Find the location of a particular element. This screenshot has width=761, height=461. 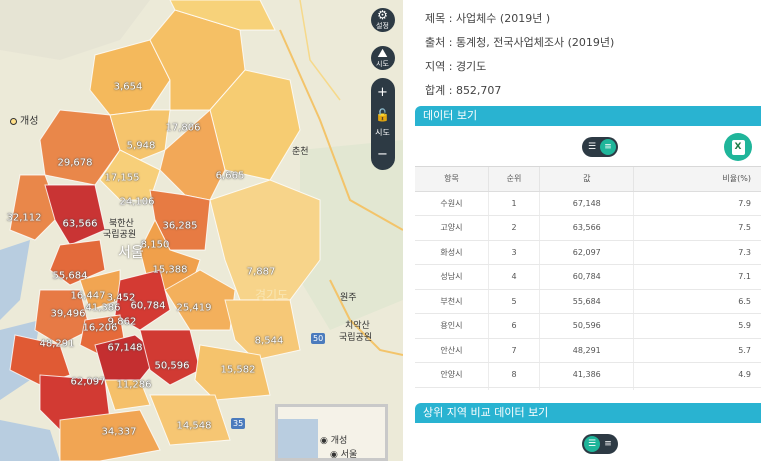

cell-rank: 4 is located at coordinates (514, 277).